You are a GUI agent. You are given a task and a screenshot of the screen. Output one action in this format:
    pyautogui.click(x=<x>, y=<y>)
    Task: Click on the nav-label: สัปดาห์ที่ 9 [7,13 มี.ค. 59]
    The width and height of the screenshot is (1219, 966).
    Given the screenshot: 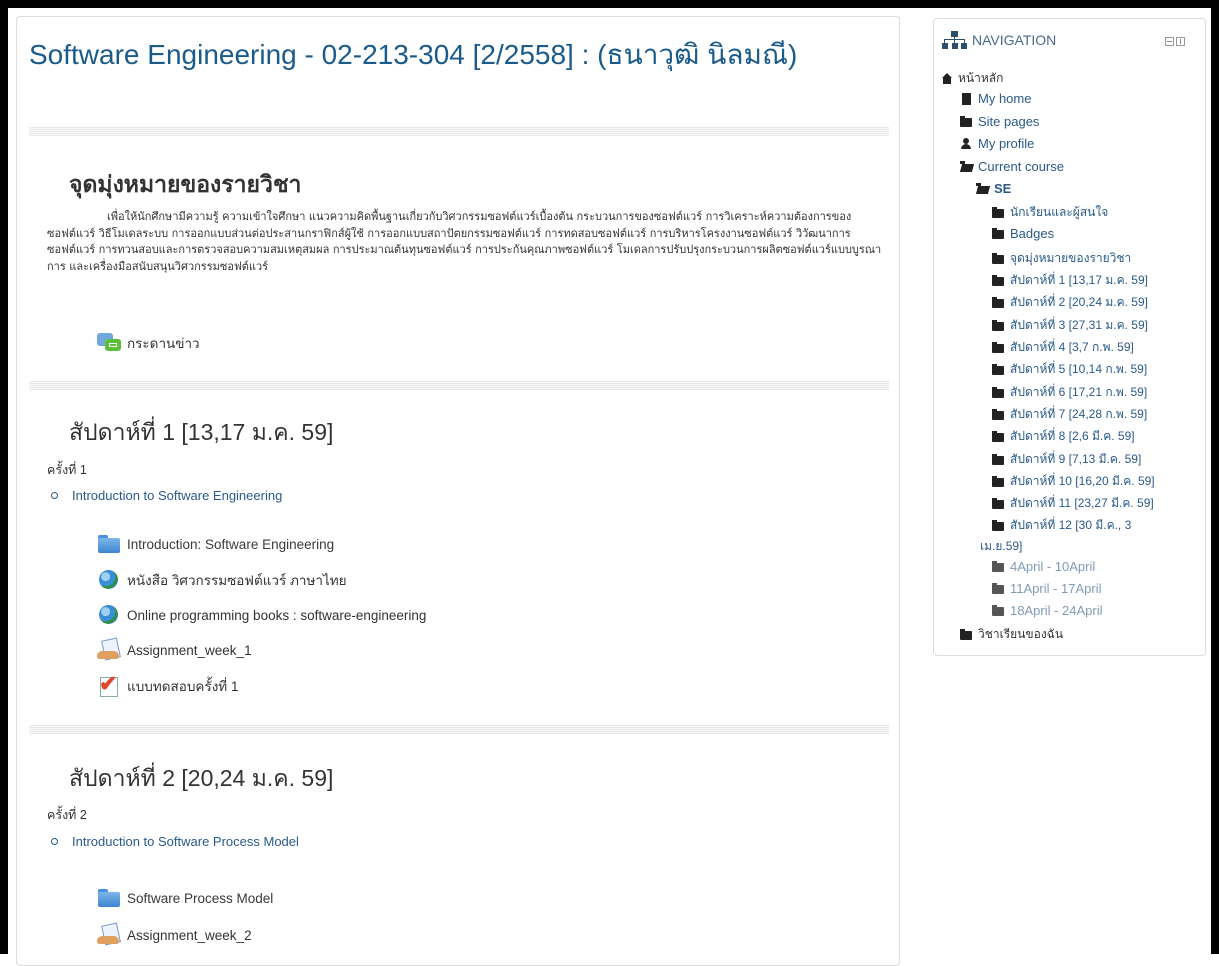 What is the action you would take?
    pyautogui.click(x=1076, y=459)
    